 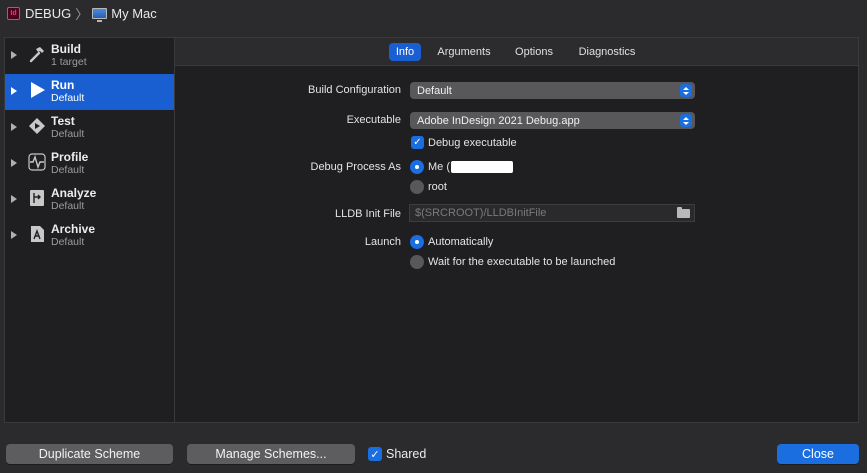 I want to click on sidebar-item-test: Test Default, so click(x=89, y=128).